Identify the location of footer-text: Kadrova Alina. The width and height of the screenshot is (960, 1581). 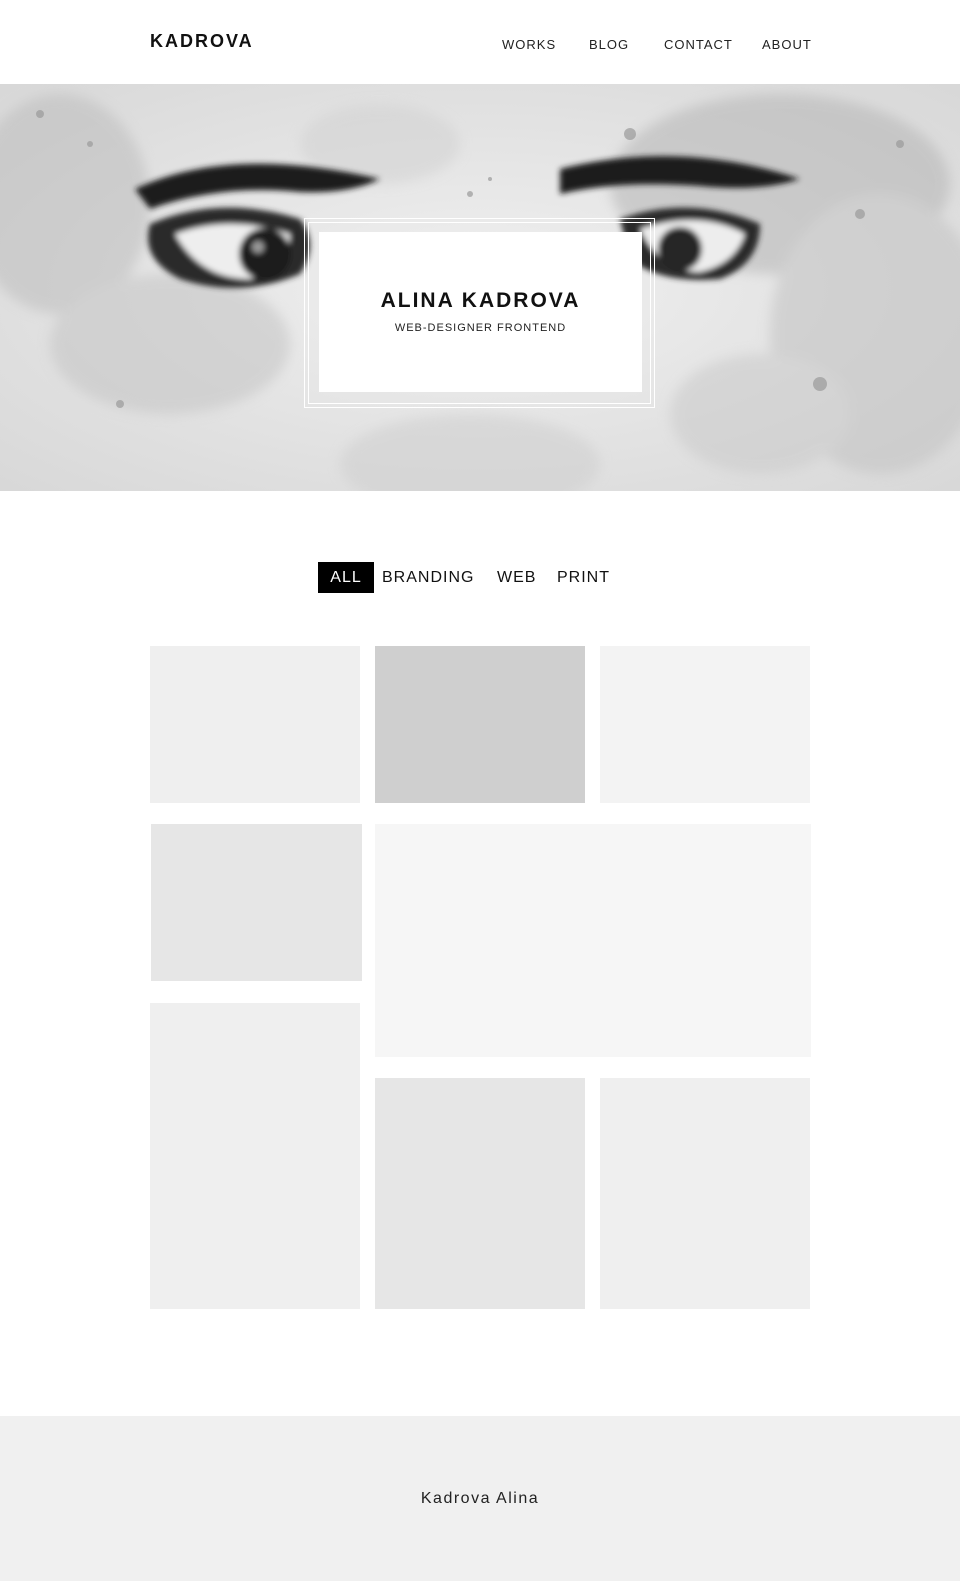
(480, 1498).